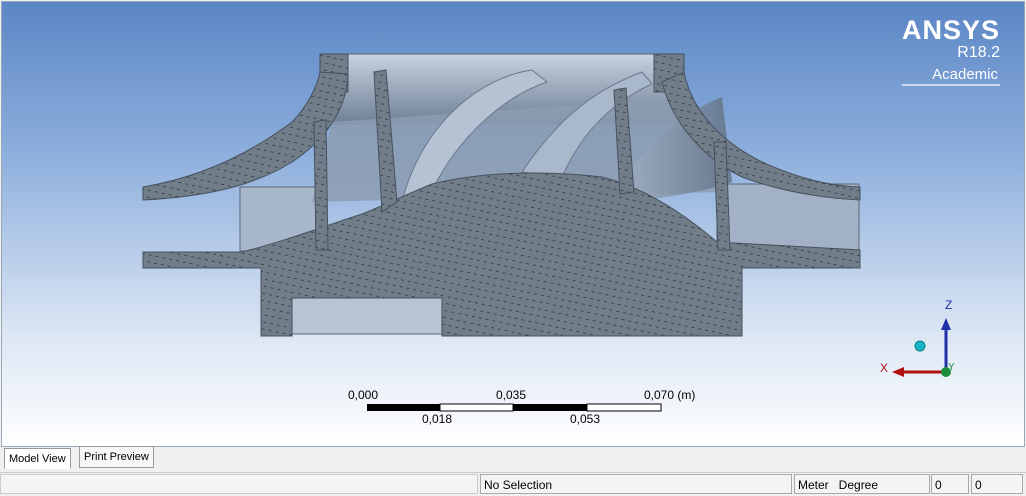 The height and width of the screenshot is (496, 1026). I want to click on scale-label-070: 0,070 (m), so click(670, 395).